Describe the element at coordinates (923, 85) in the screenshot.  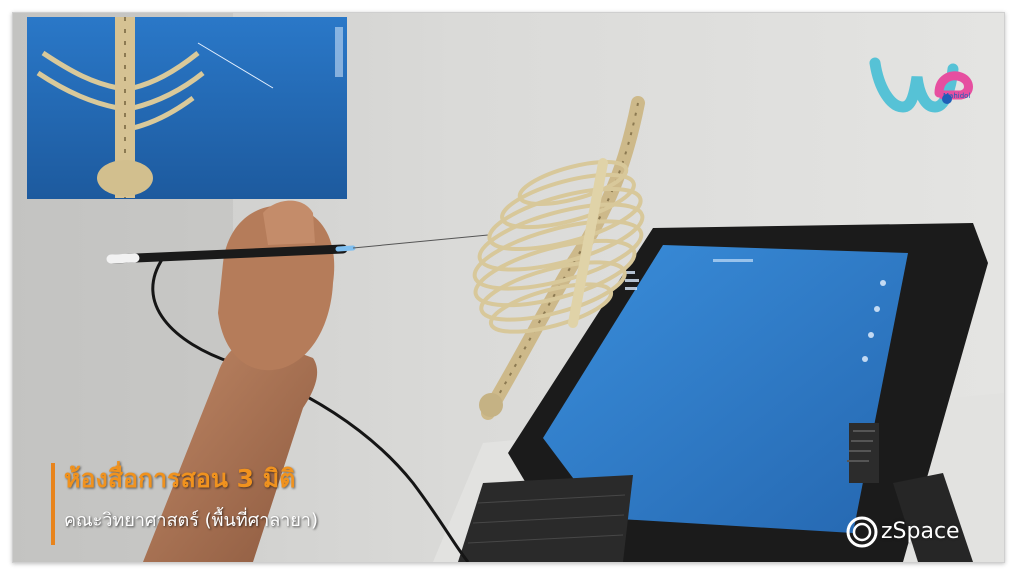
I see `we-mahidol-logo` at that location.